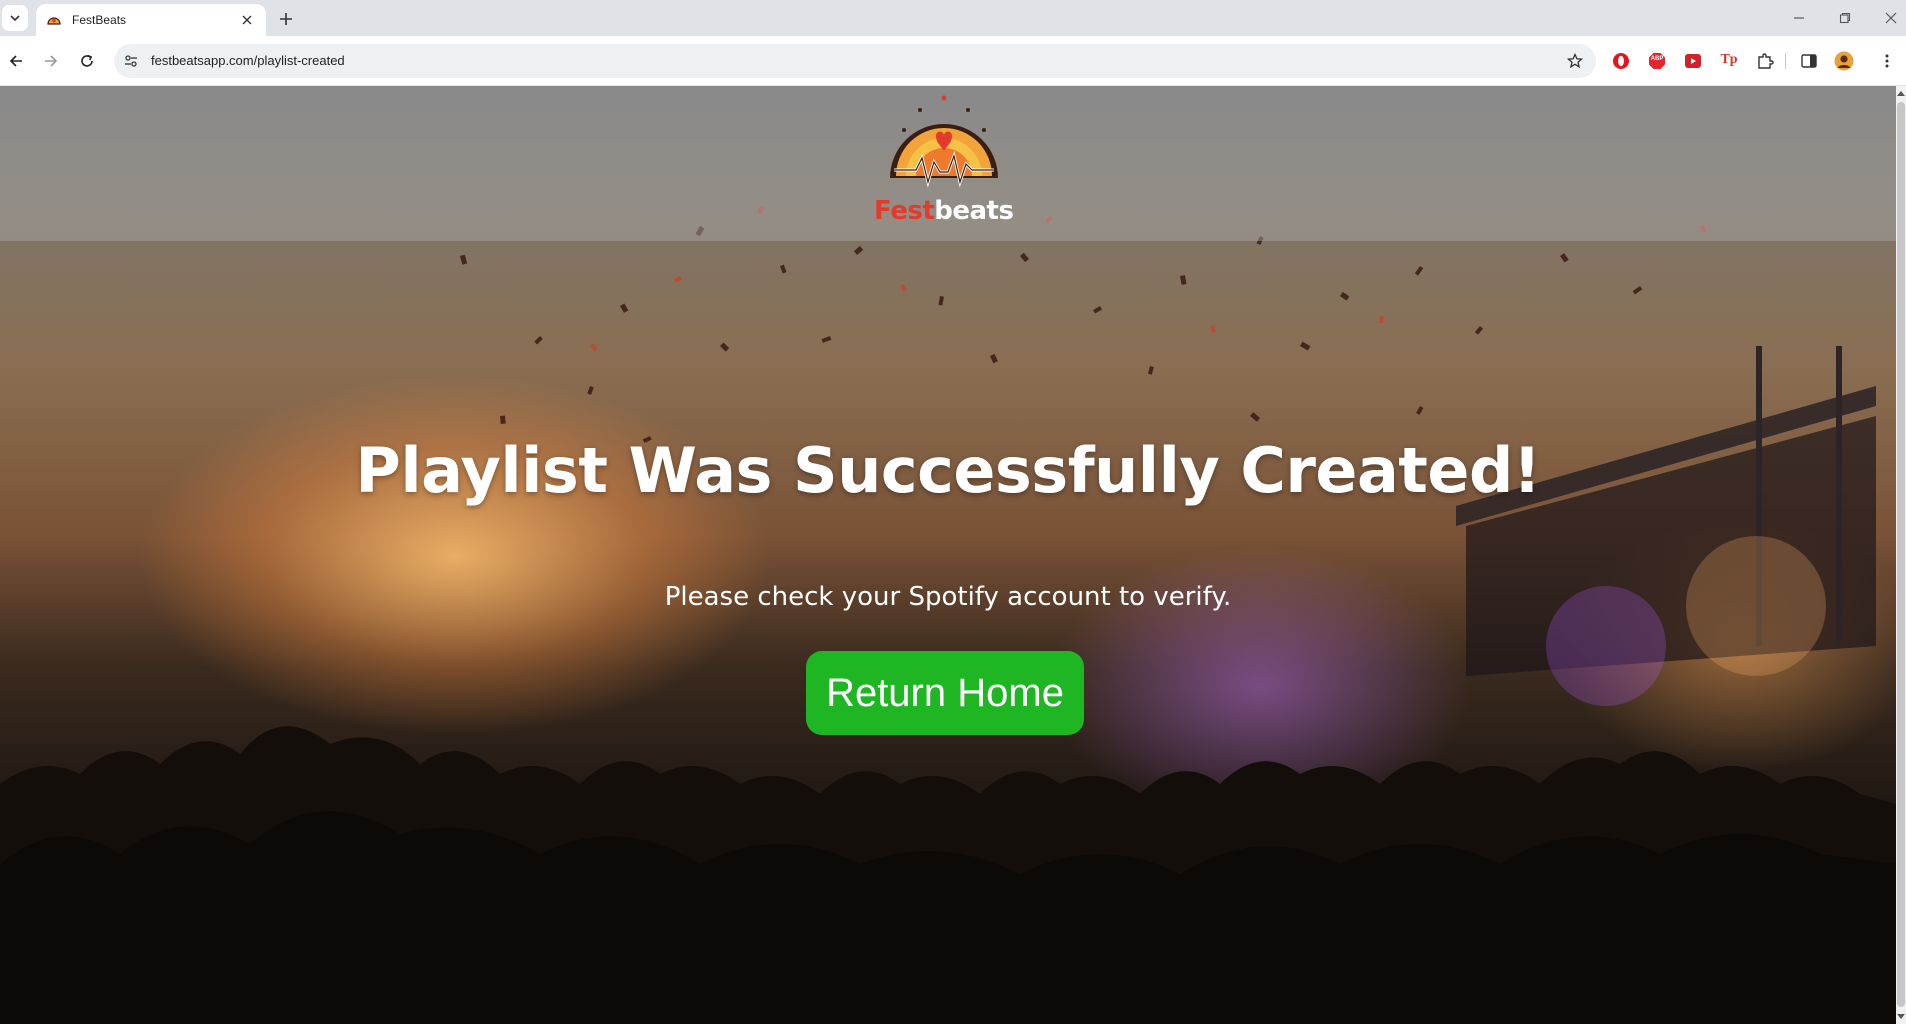  I want to click on arrow-left-icon, so click(15, 61).